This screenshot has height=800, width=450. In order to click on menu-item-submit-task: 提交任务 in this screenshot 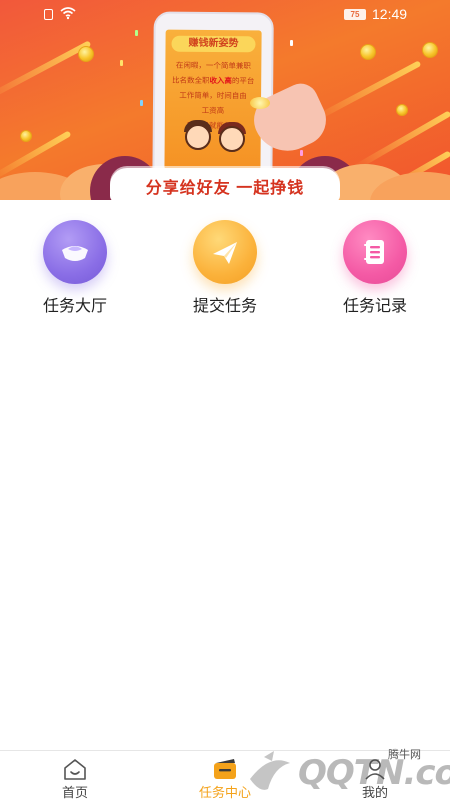, I will do `click(225, 268)`.